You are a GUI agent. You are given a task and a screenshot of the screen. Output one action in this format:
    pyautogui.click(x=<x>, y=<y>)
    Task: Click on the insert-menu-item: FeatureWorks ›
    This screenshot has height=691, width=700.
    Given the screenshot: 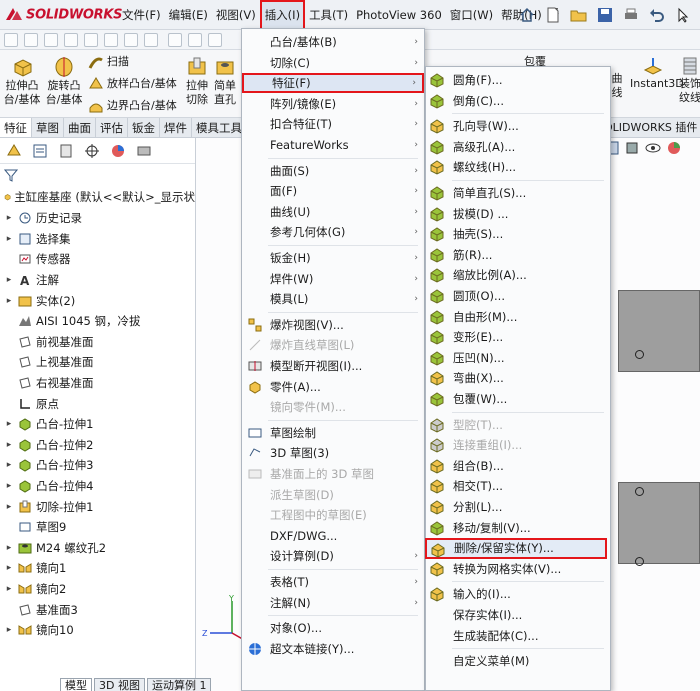 What is the action you would take?
    pyautogui.click(x=333, y=145)
    